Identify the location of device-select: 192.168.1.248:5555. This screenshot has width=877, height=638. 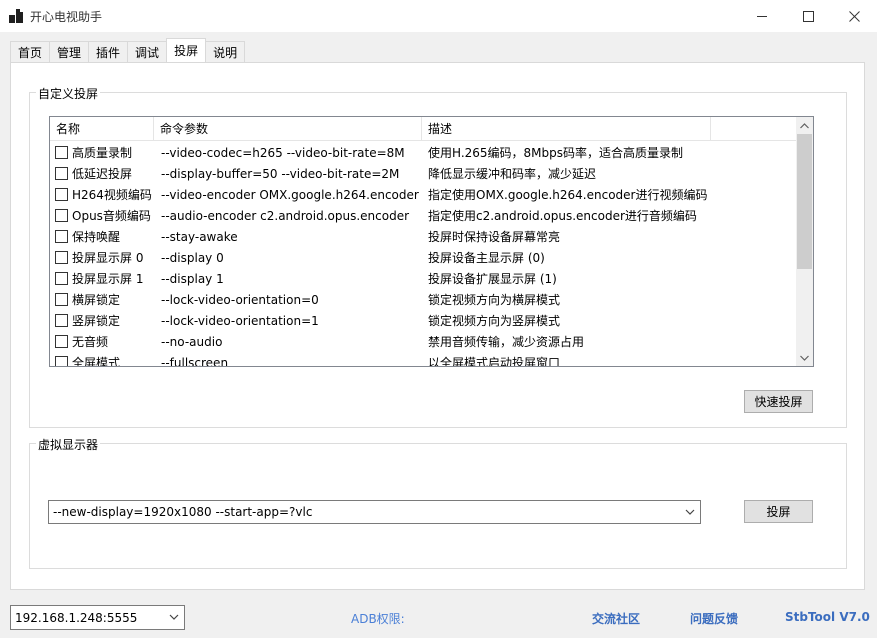
(97, 617).